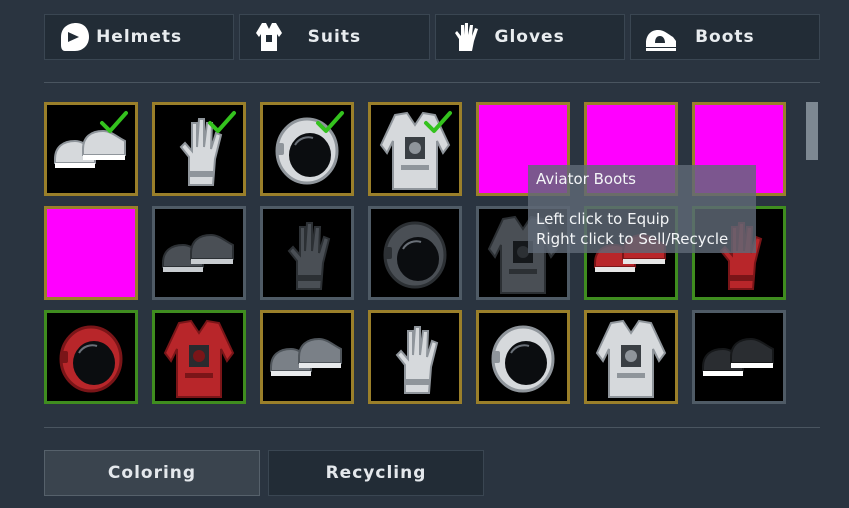 Image resolution: width=849 pixels, height=508 pixels. What do you see at coordinates (812, 131) in the screenshot?
I see `scrollbar-thumb` at bounding box center [812, 131].